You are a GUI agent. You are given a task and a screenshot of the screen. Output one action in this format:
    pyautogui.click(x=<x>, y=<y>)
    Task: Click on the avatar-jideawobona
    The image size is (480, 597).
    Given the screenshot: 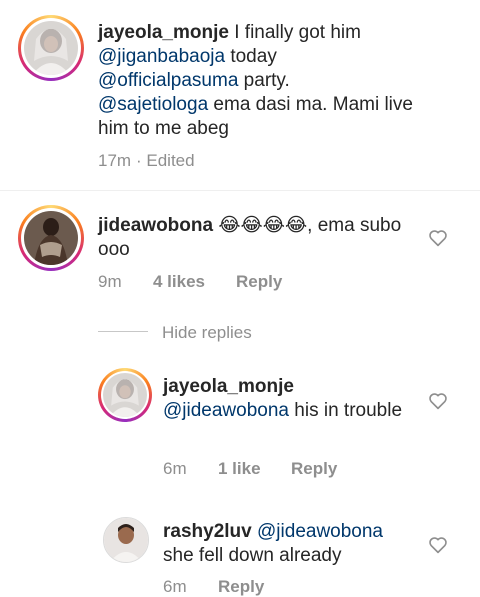 What is the action you would take?
    pyautogui.click(x=51, y=238)
    